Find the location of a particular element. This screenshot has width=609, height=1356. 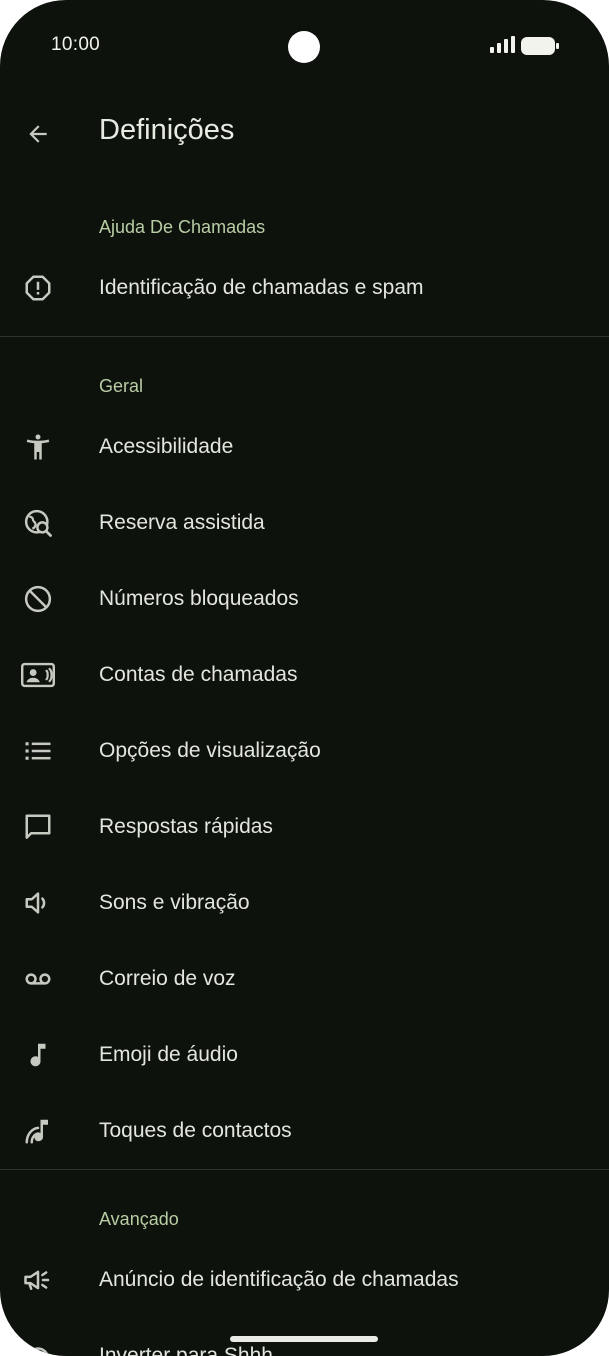

settings-item-label: Identificação de chamadas e spam is located at coordinates (261, 287).